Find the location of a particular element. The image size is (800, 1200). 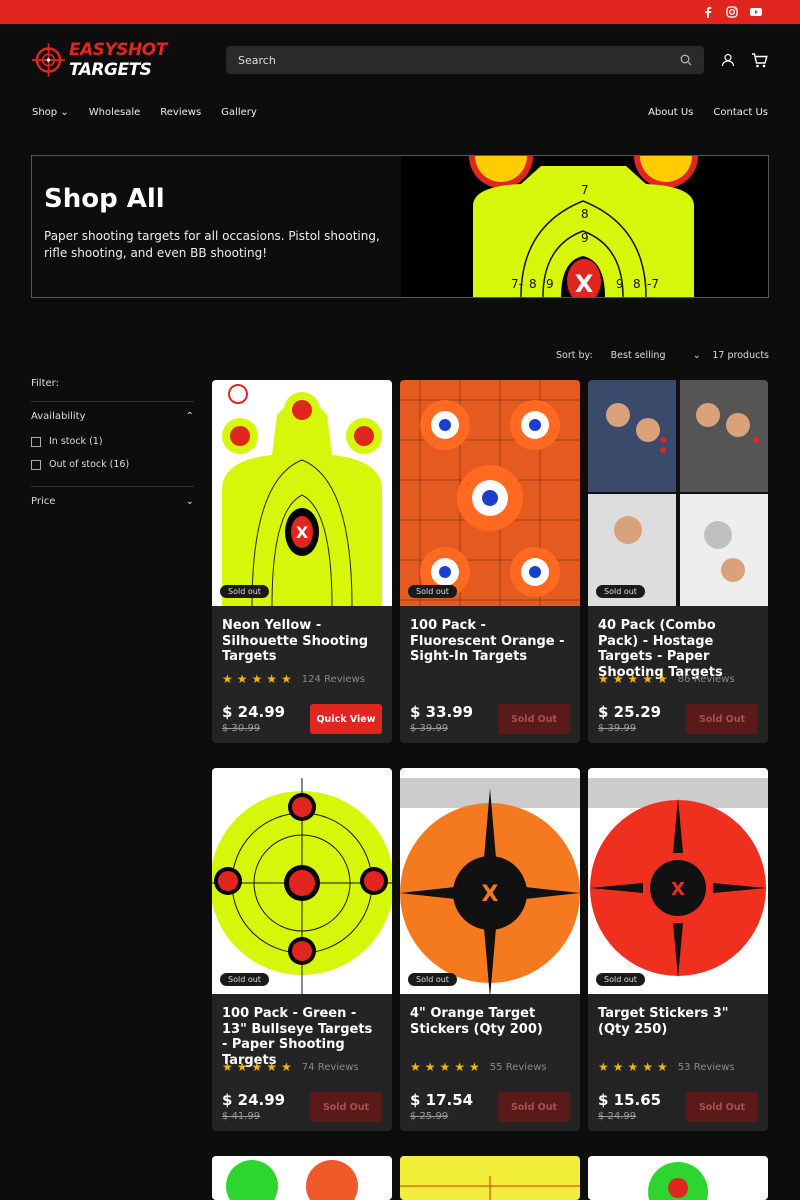

review-count: 53 Reviews is located at coordinates (706, 1067).